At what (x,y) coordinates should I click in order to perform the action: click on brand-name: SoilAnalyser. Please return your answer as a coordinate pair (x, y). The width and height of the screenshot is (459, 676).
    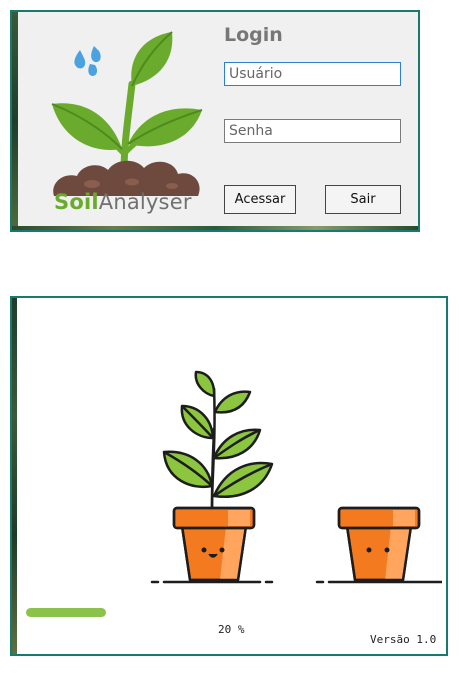
    Looking at the image, I should click on (123, 202).